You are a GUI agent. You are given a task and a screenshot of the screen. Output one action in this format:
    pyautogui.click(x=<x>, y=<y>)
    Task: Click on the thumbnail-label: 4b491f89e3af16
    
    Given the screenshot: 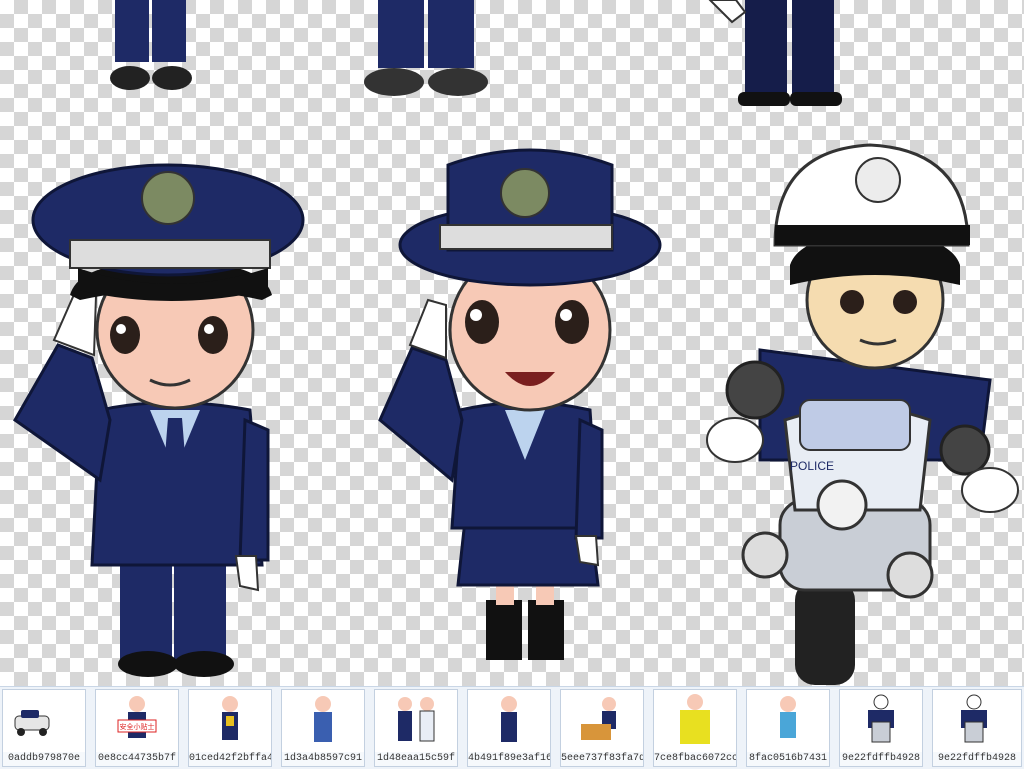 What is the action you would take?
    pyautogui.click(x=509, y=759)
    